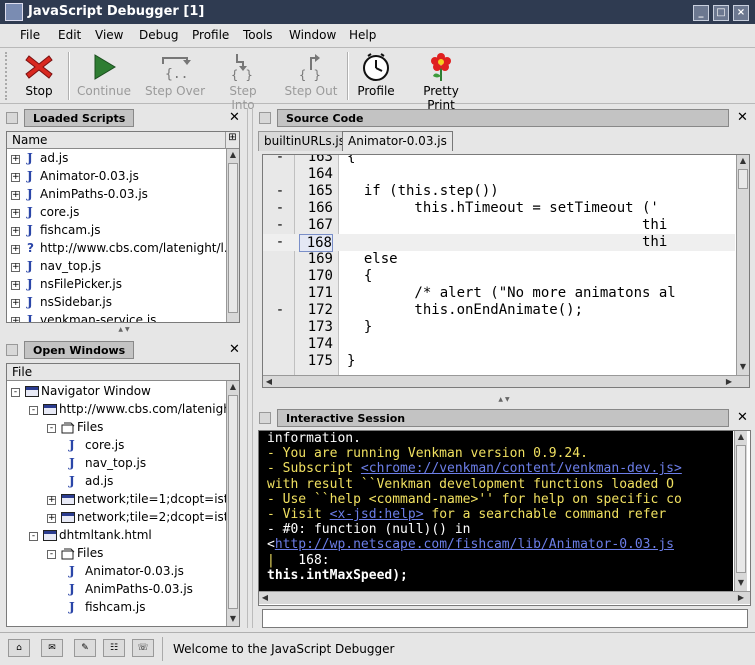  I want to click on source-line: - 167 thi, so click(499, 225).